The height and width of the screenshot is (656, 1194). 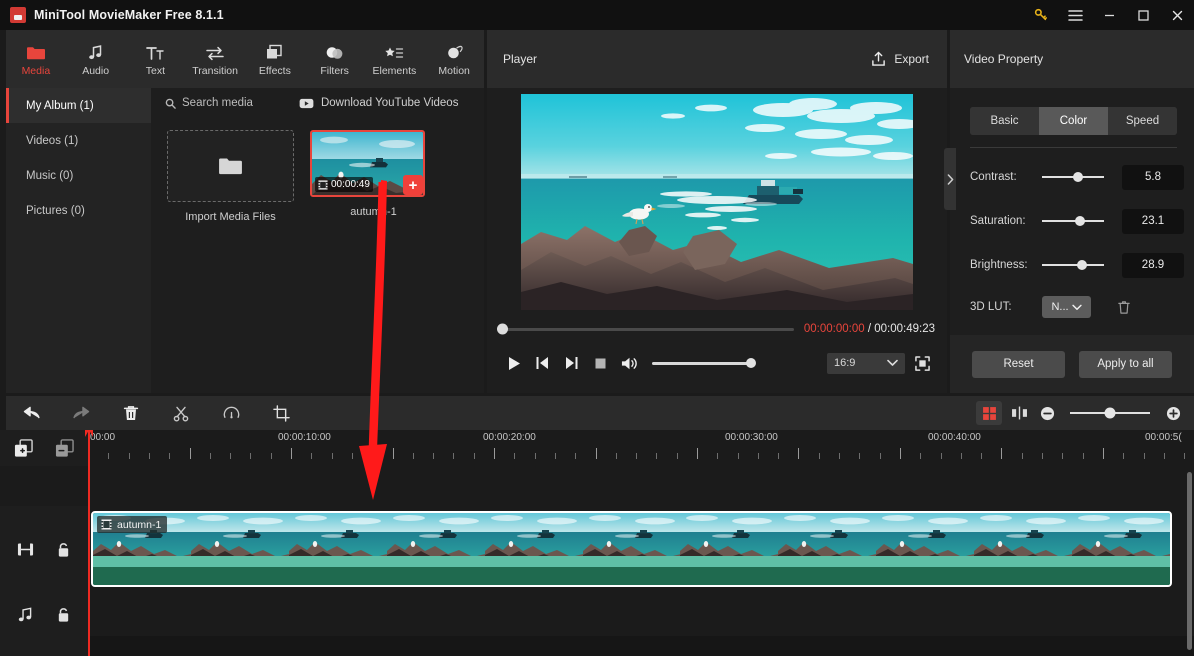 What do you see at coordinates (1143, 15) in the screenshot?
I see `maximize-icon` at bounding box center [1143, 15].